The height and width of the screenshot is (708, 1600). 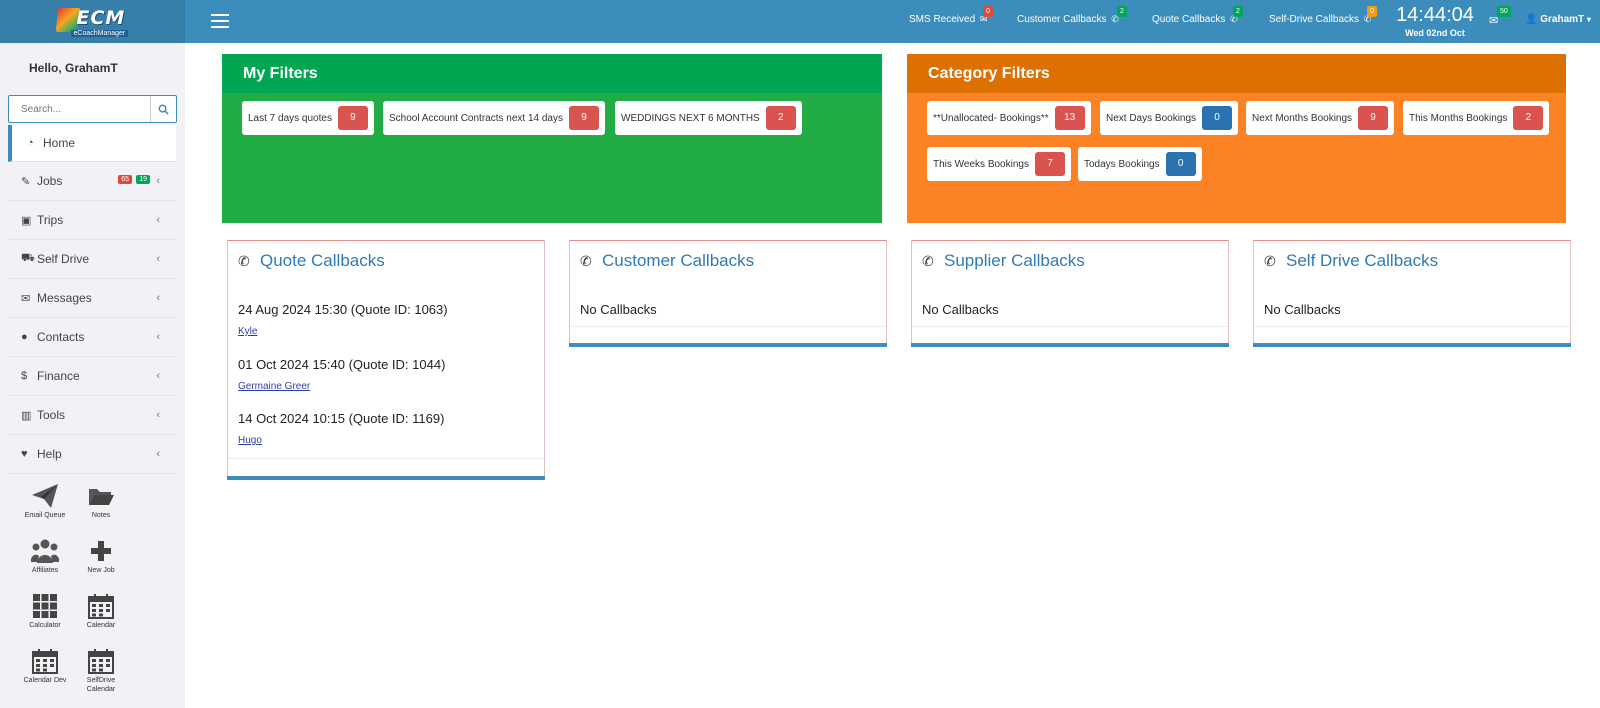 What do you see at coordinates (1494, 21) in the screenshot?
I see `mail-icon: ✉` at bounding box center [1494, 21].